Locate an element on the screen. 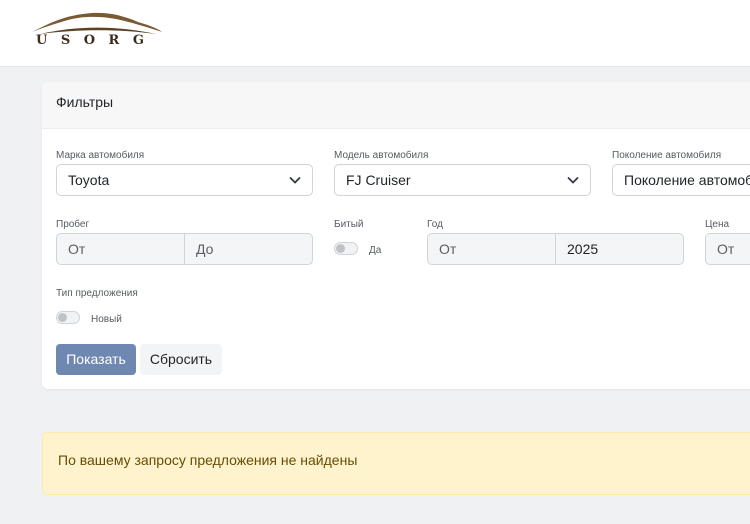 The width and height of the screenshot is (750, 524). top-navbar: USORG is located at coordinates (375, 33).